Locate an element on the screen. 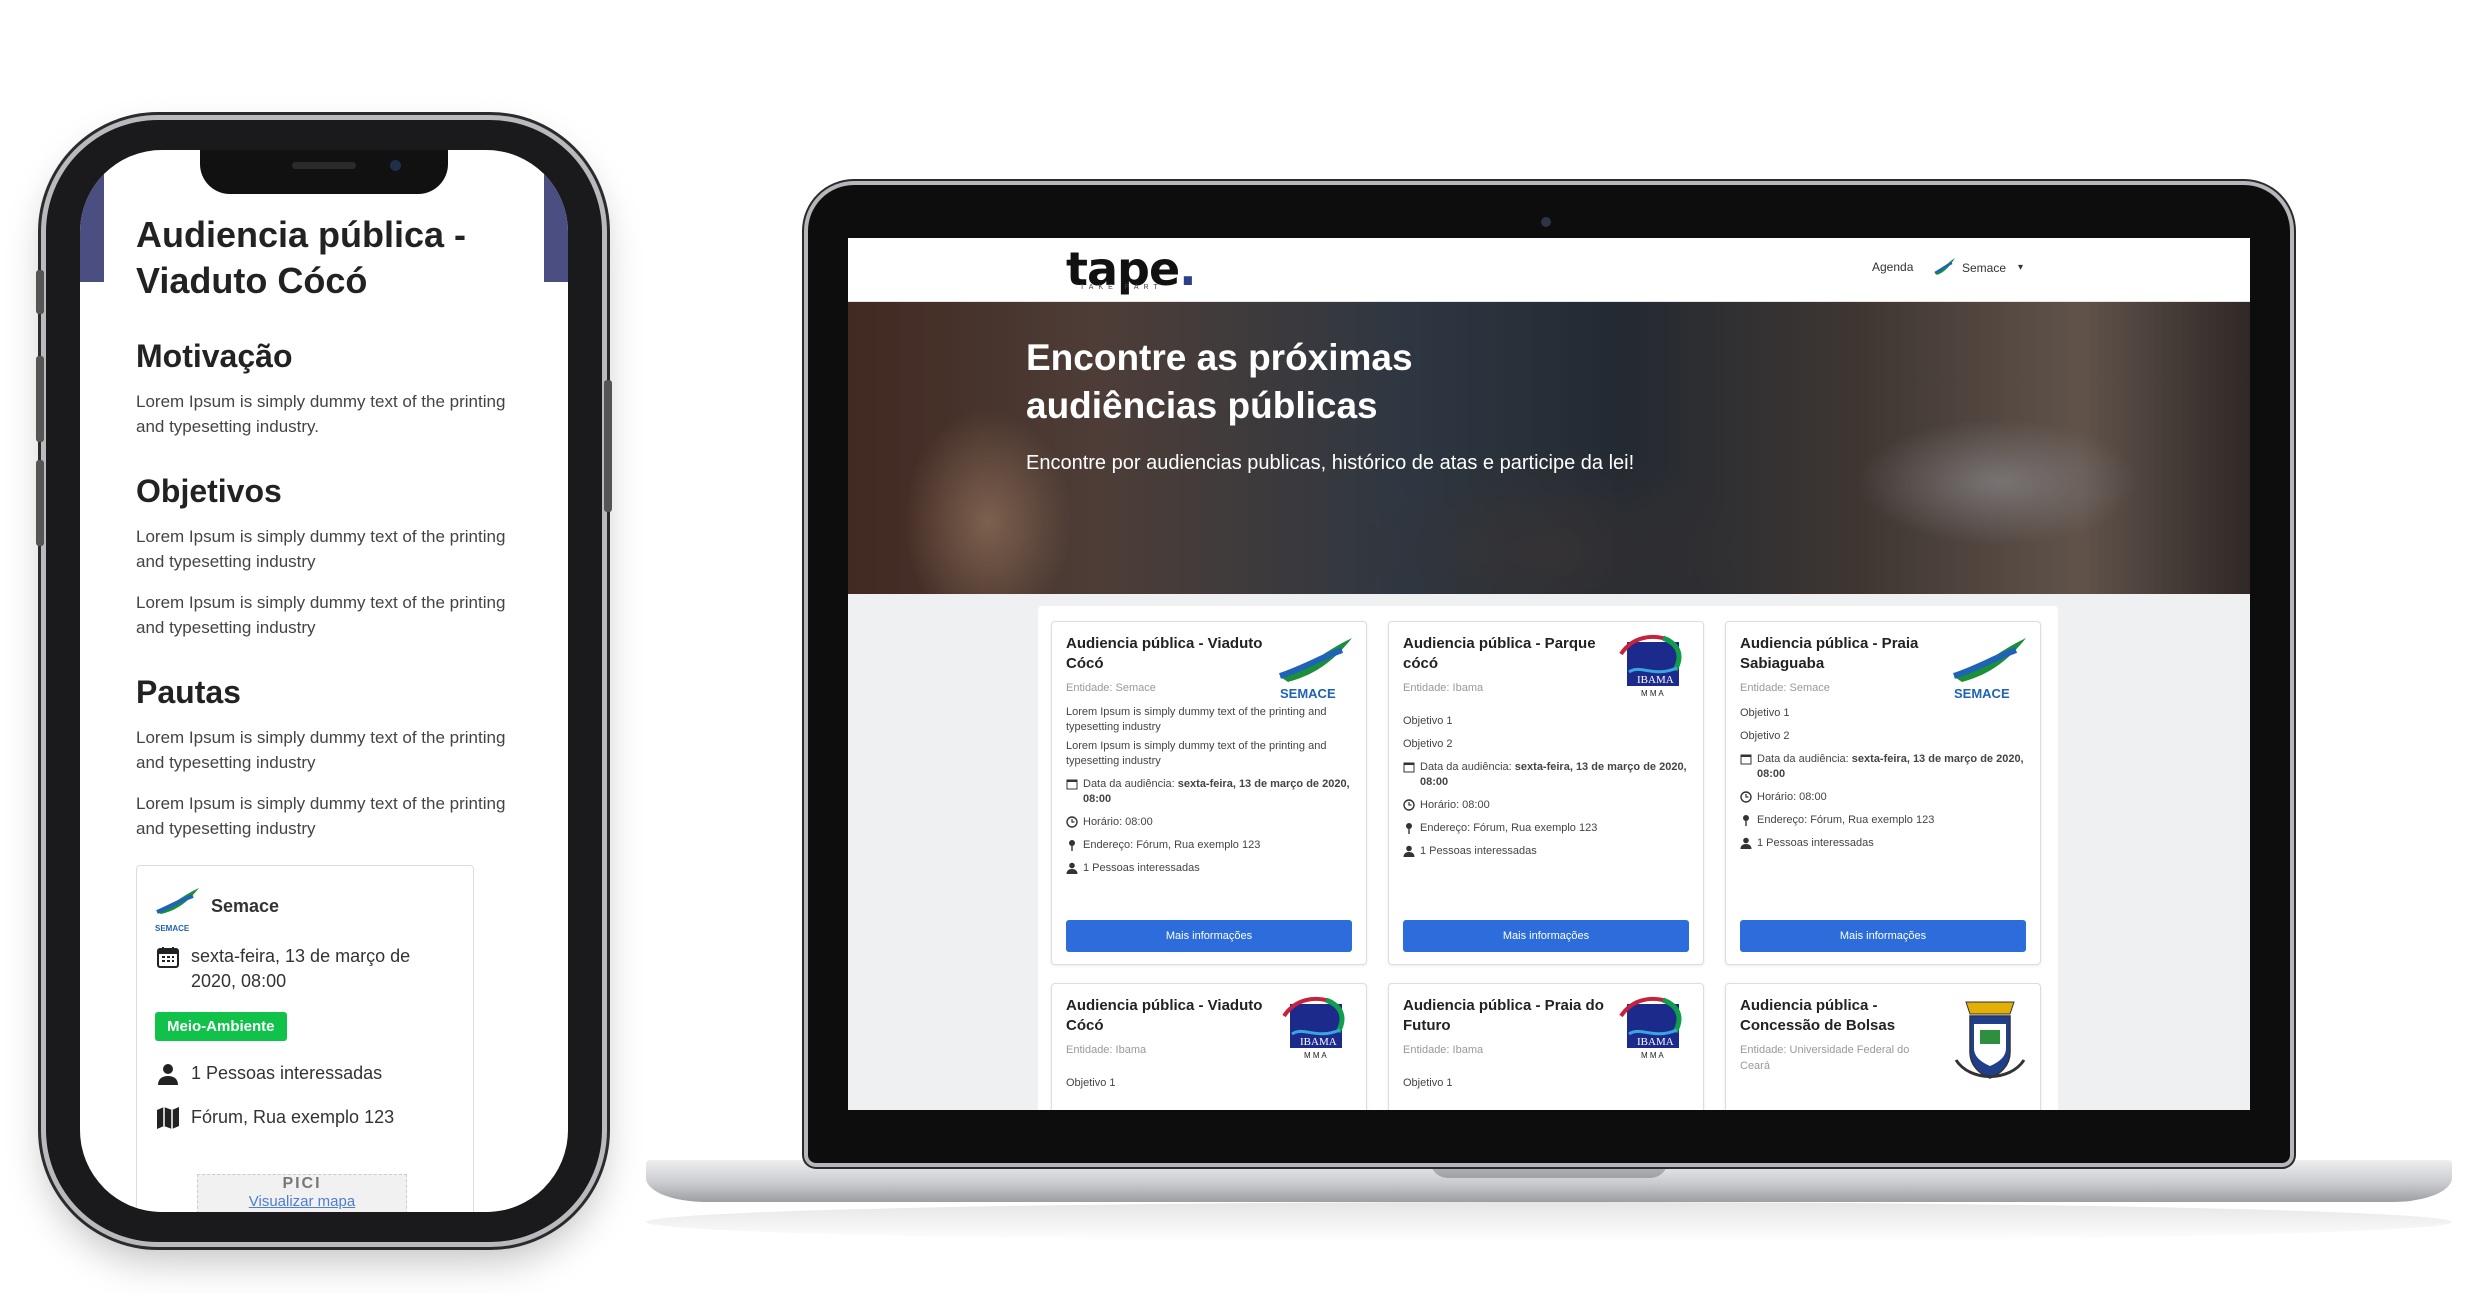 The height and width of the screenshot is (1294, 2486). address: Fórum, Rua exemplo 123 is located at coordinates (293, 1117).